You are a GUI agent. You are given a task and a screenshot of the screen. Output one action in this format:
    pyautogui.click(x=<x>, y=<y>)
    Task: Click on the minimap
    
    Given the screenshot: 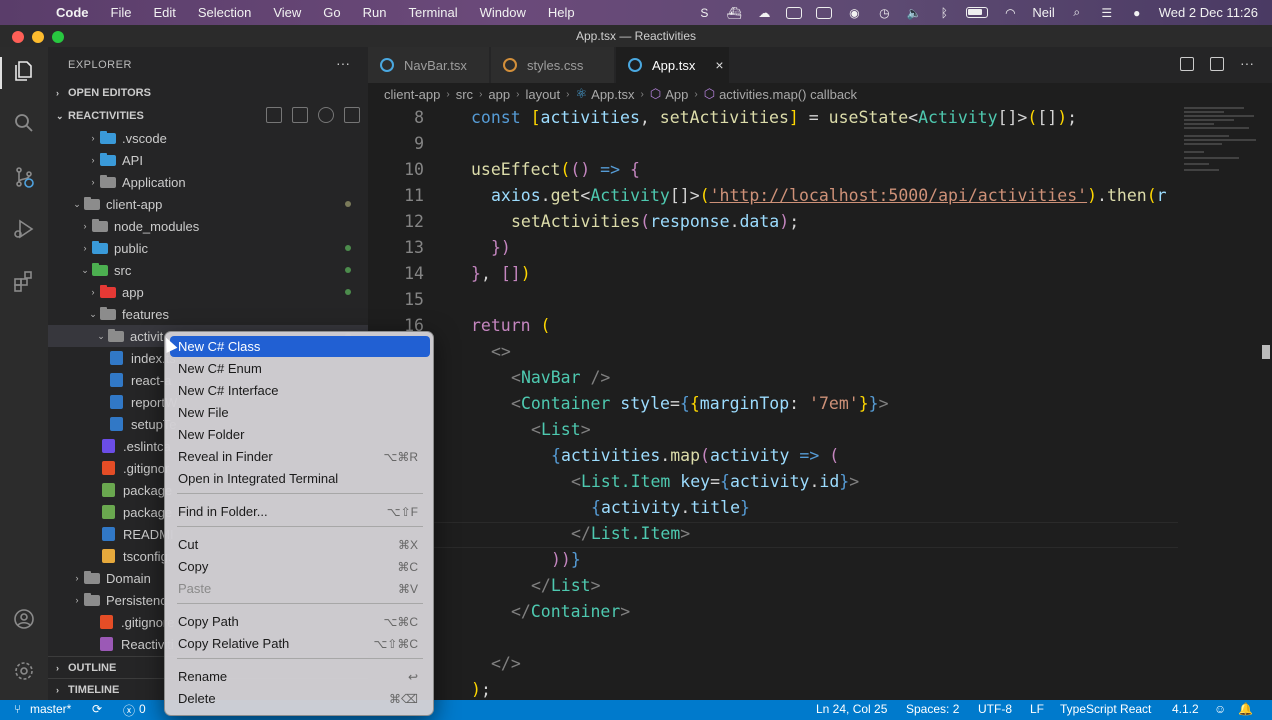 What is the action you would take?
    pyautogui.click(x=1225, y=400)
    